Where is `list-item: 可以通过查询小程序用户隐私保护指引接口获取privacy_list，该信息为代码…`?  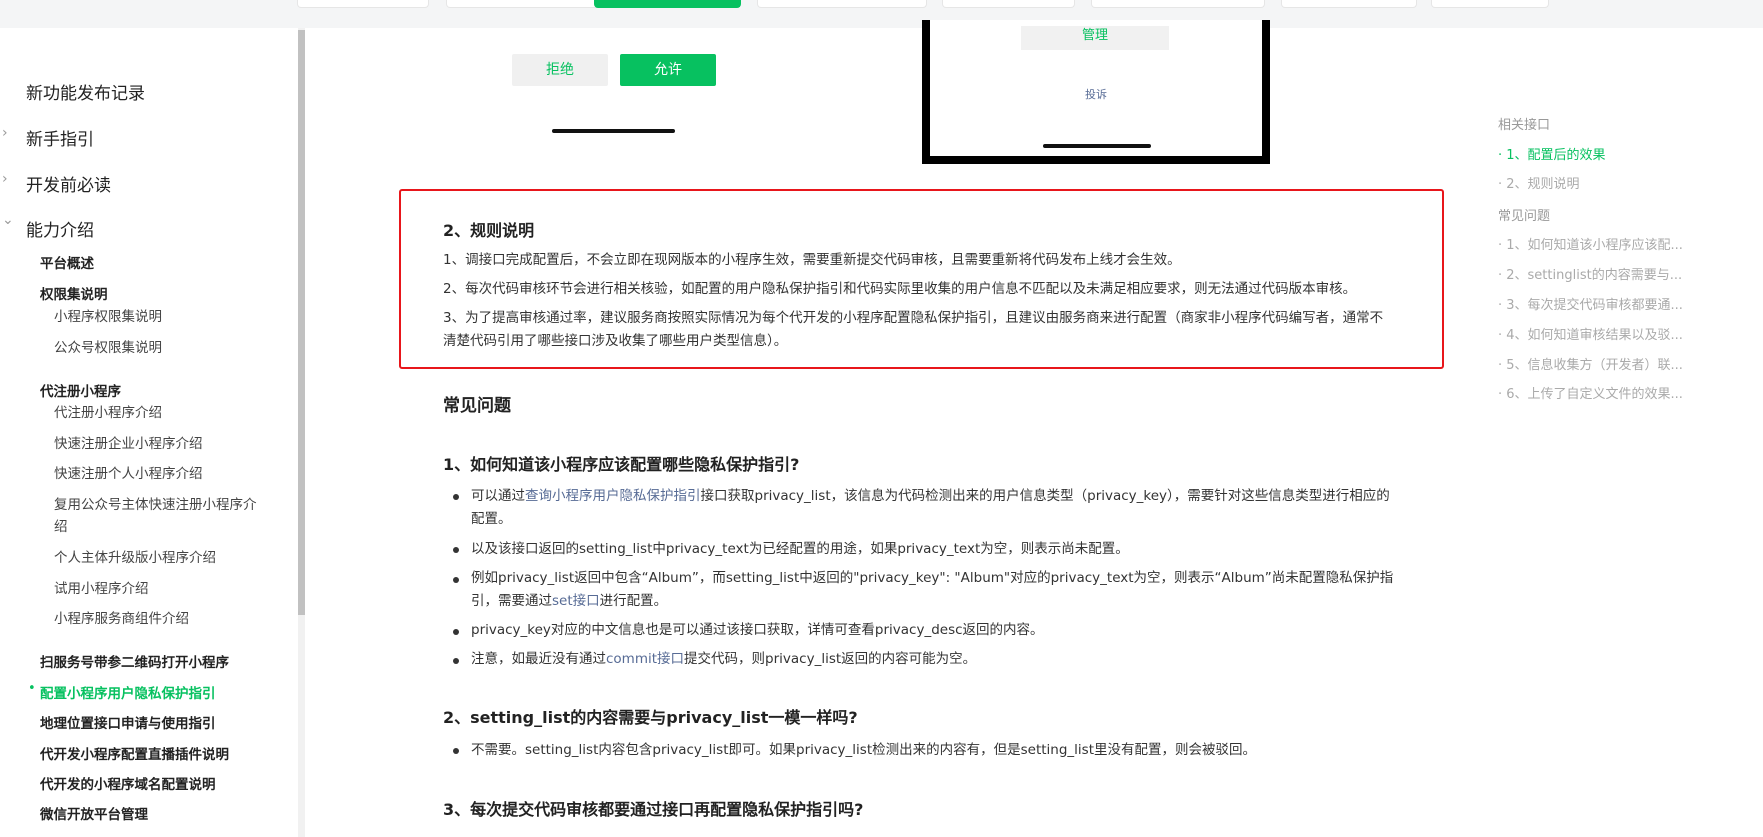 list-item: 可以通过查询小程序用户隐私保护指引接口获取privacy_list，该信息为代码… is located at coordinates (933, 508).